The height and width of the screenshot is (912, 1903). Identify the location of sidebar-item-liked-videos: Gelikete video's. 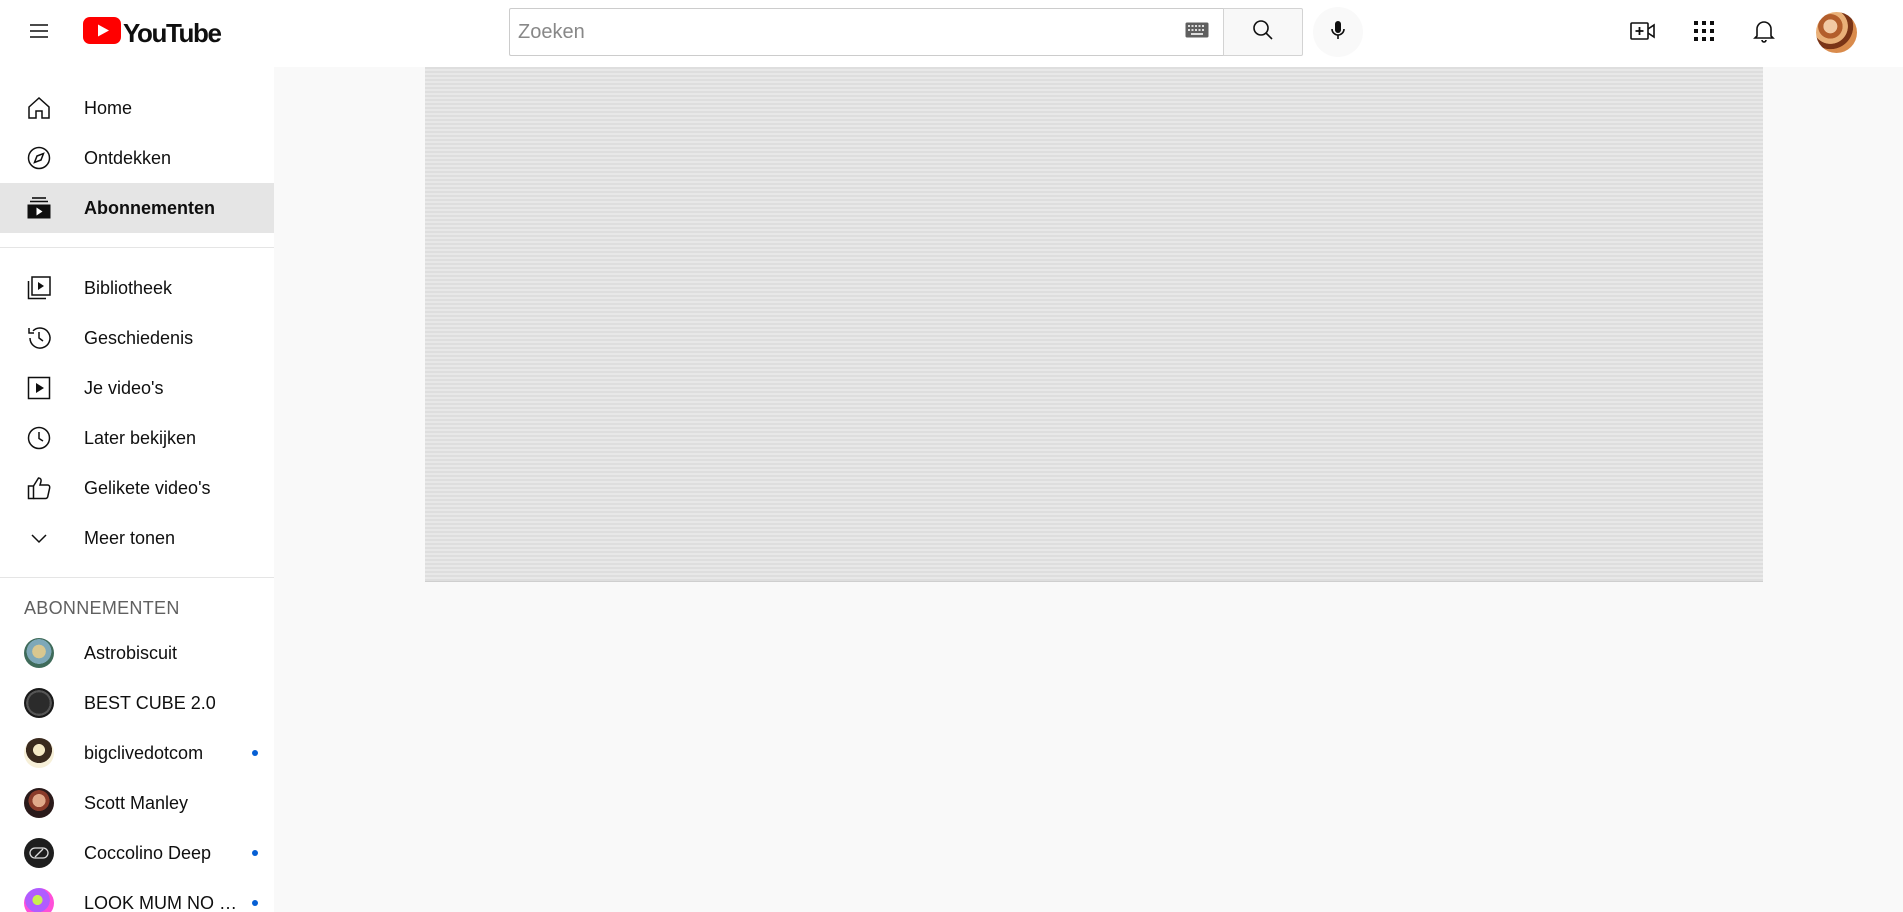
(137, 488).